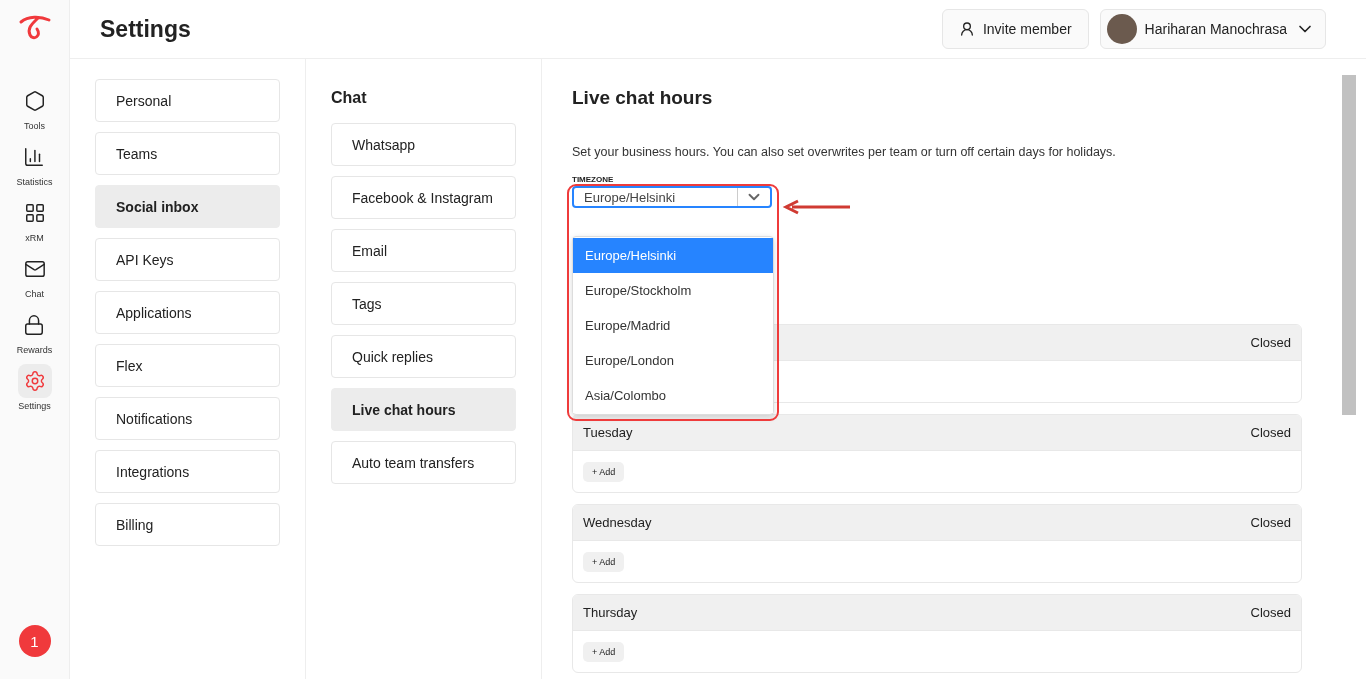  I want to click on timezone-option: Europe/Stockholm, so click(673, 290).